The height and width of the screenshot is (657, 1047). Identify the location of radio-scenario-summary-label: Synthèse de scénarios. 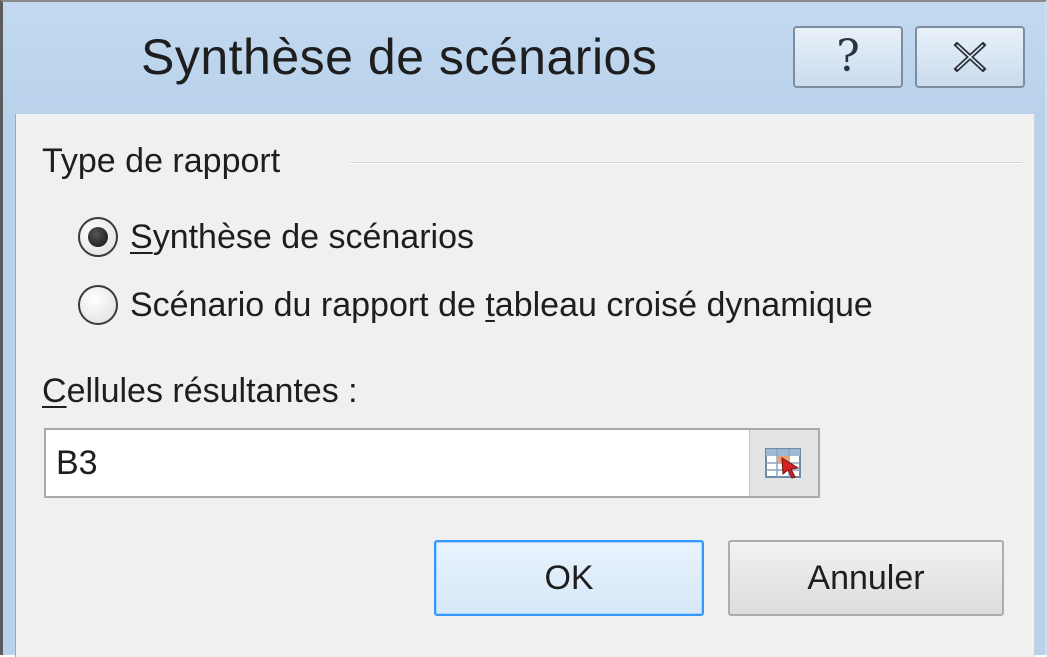
(302, 236).